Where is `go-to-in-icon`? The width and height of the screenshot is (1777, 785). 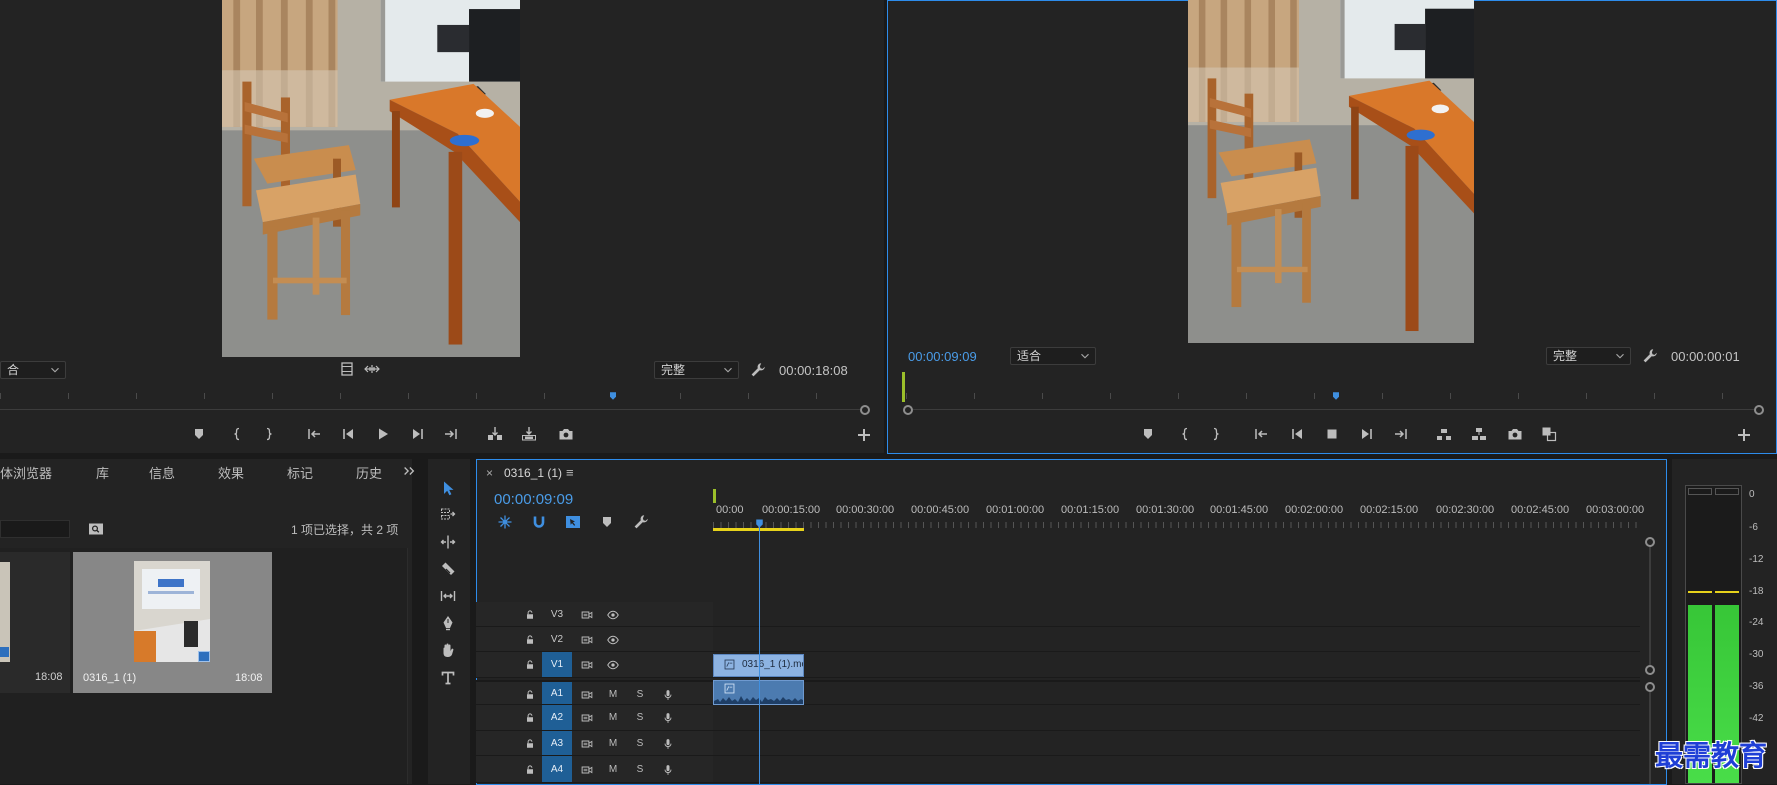 go-to-in-icon is located at coordinates (314, 434).